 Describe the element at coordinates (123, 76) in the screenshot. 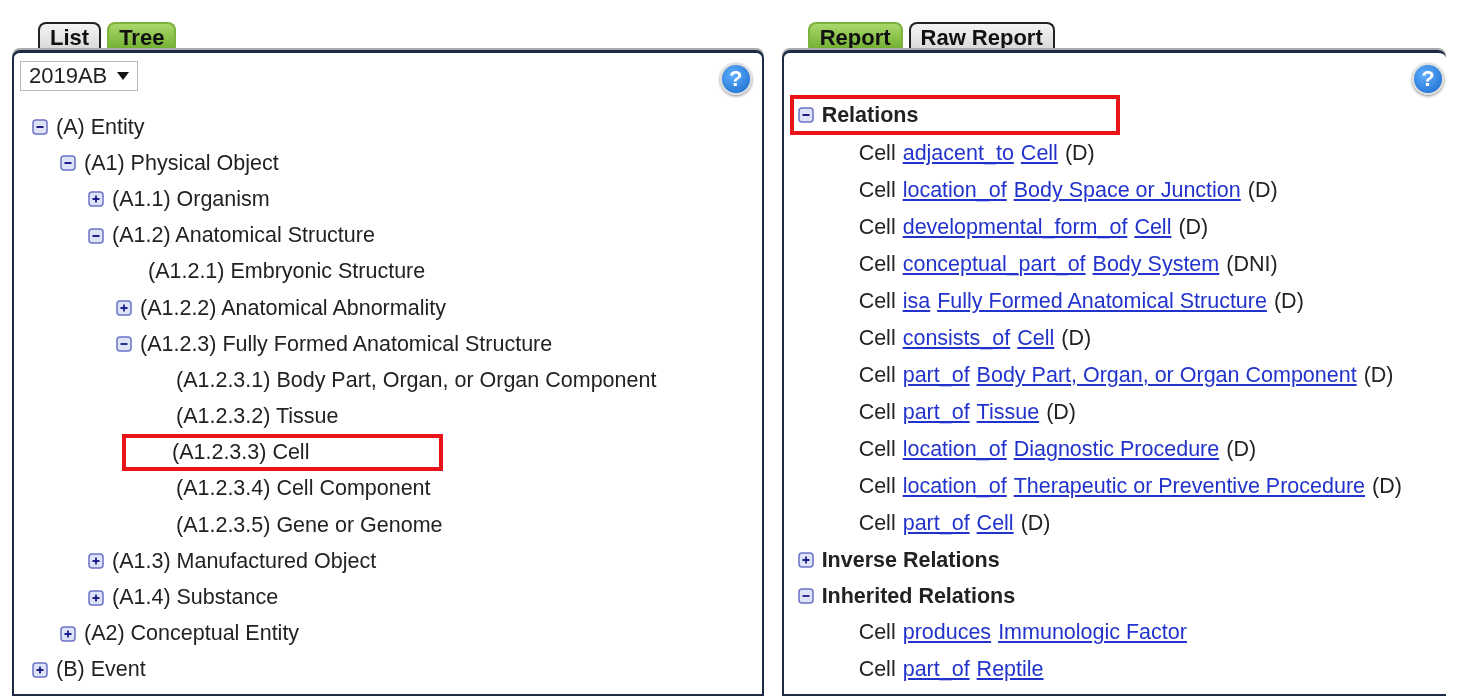

I see `caret-icon` at that location.